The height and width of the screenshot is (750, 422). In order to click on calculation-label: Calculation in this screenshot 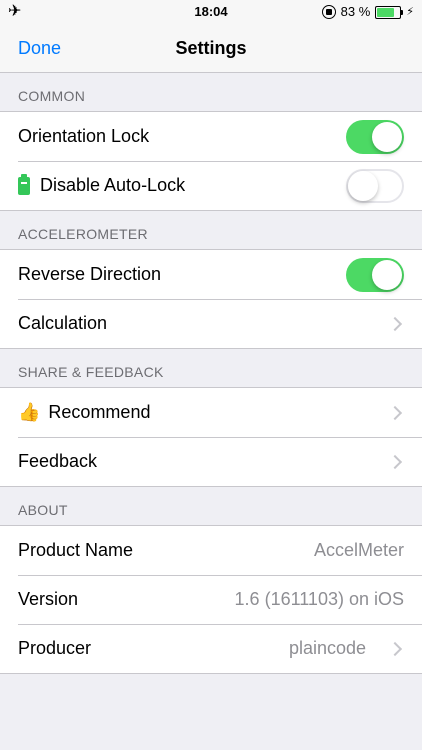, I will do `click(63, 323)`.